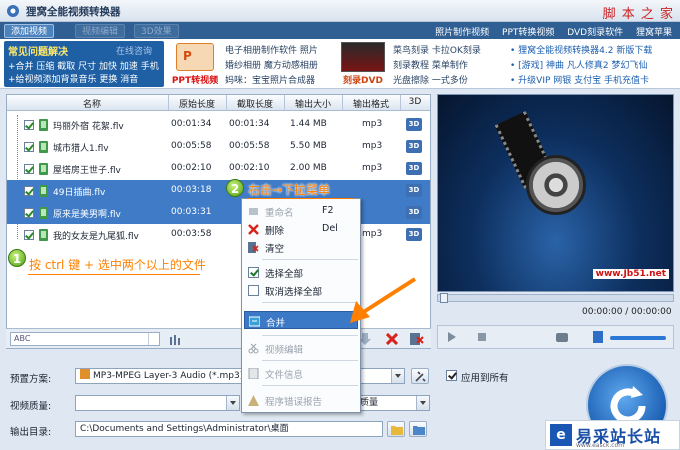 The image size is (680, 450). Describe the element at coordinates (249, 124) in the screenshot. I see `cell-cut: 00:01:34` at that location.